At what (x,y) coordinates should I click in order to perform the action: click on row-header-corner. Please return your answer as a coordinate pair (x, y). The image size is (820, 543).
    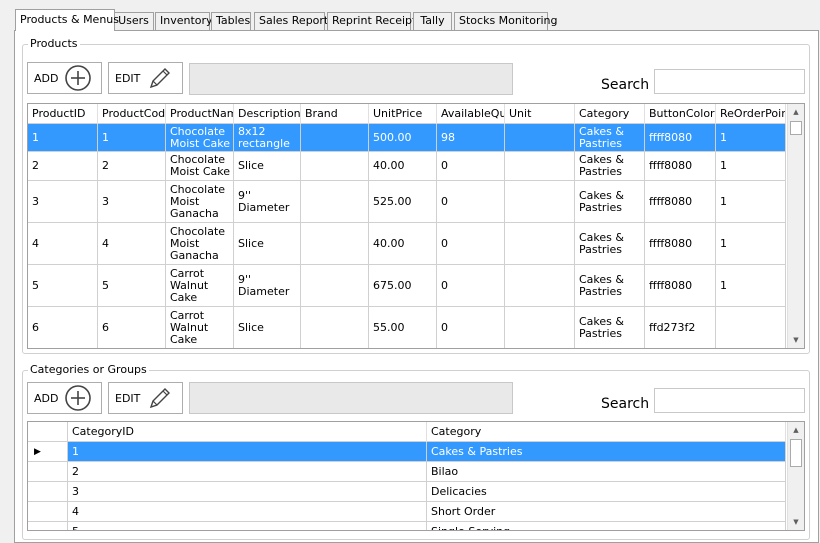
    Looking at the image, I should click on (48, 432).